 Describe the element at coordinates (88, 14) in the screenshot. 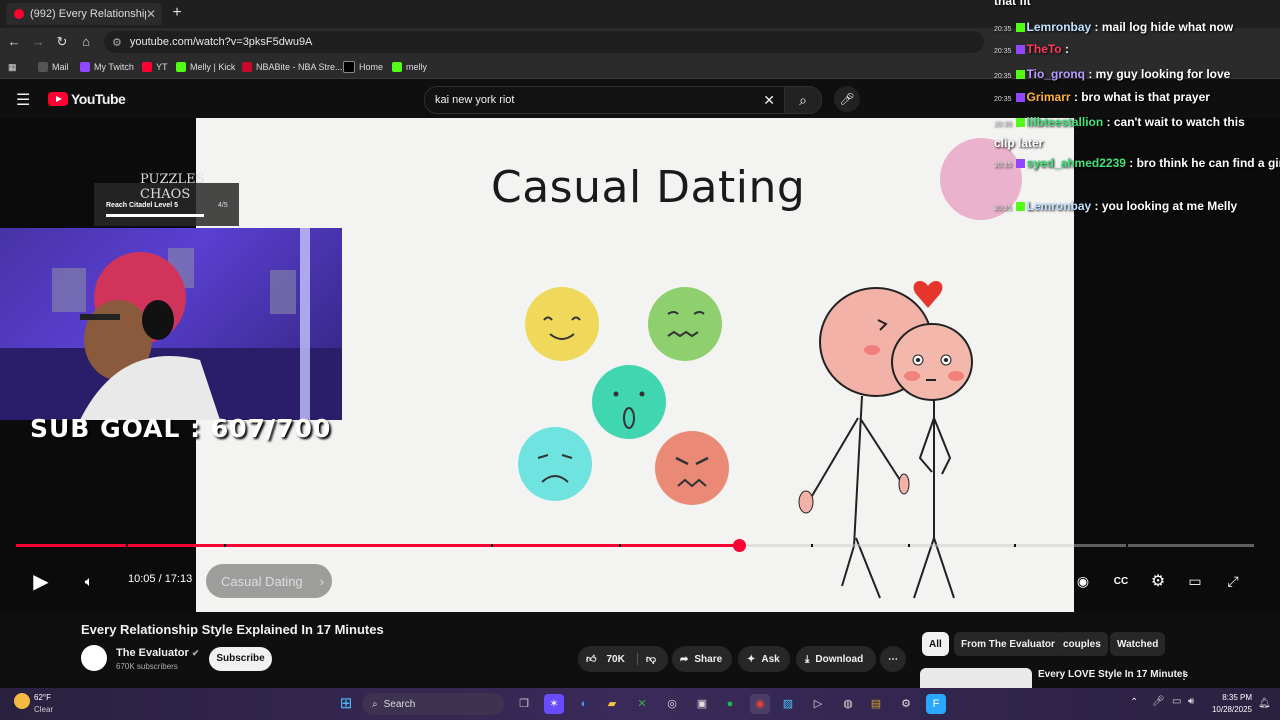

I see `tab-title: (992) Every Relationship Style E` at that location.